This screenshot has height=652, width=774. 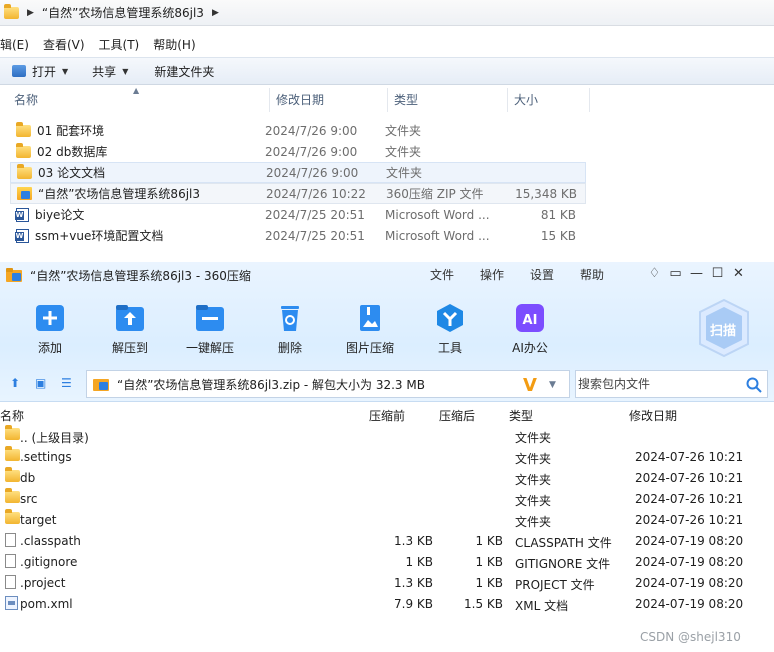 What do you see at coordinates (442, 274) in the screenshot?
I see `zip-menu-file: 文件` at bounding box center [442, 274].